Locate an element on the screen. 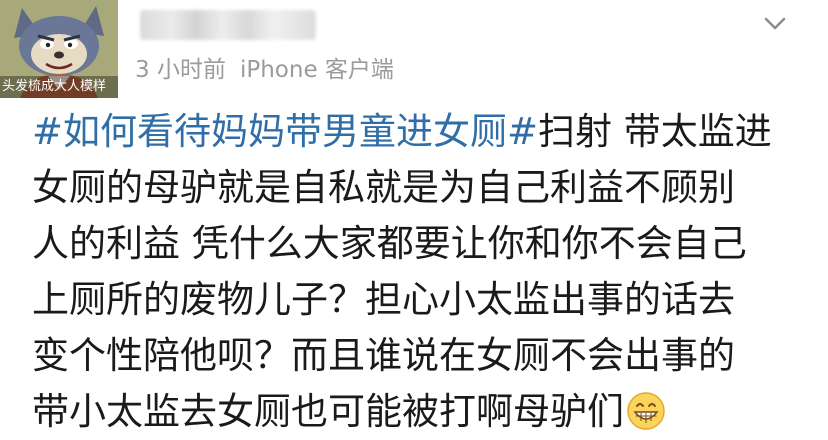 Image resolution: width=828 pixels, height=440 pixels. post-line-3: 人的利益 凭什么大家都要让你和你不会自己 is located at coordinates (389, 243).